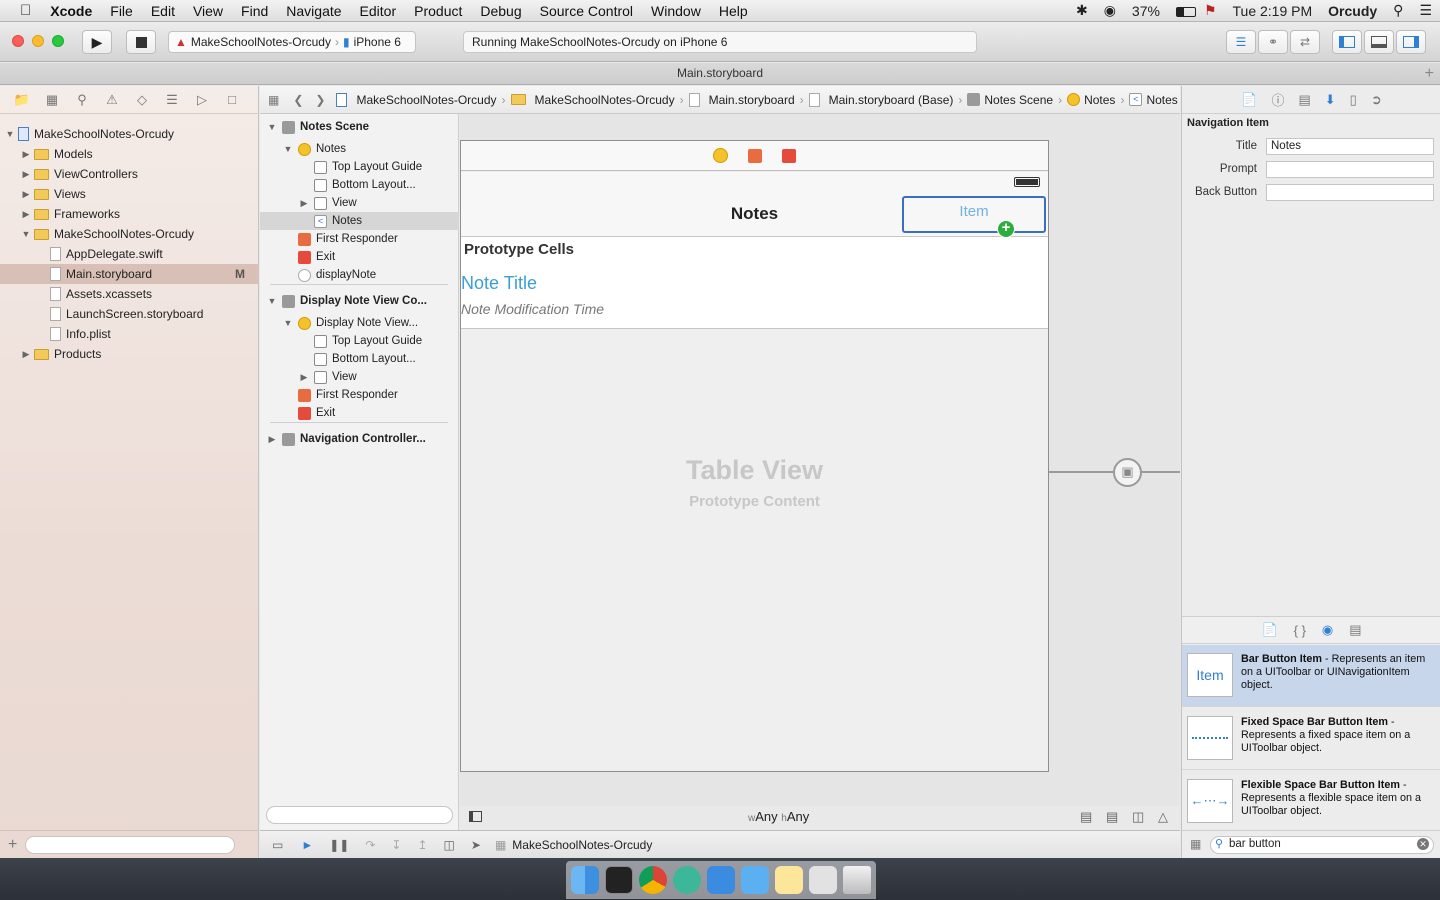  I want to click on align-icon: ▤, so click(1112, 817).